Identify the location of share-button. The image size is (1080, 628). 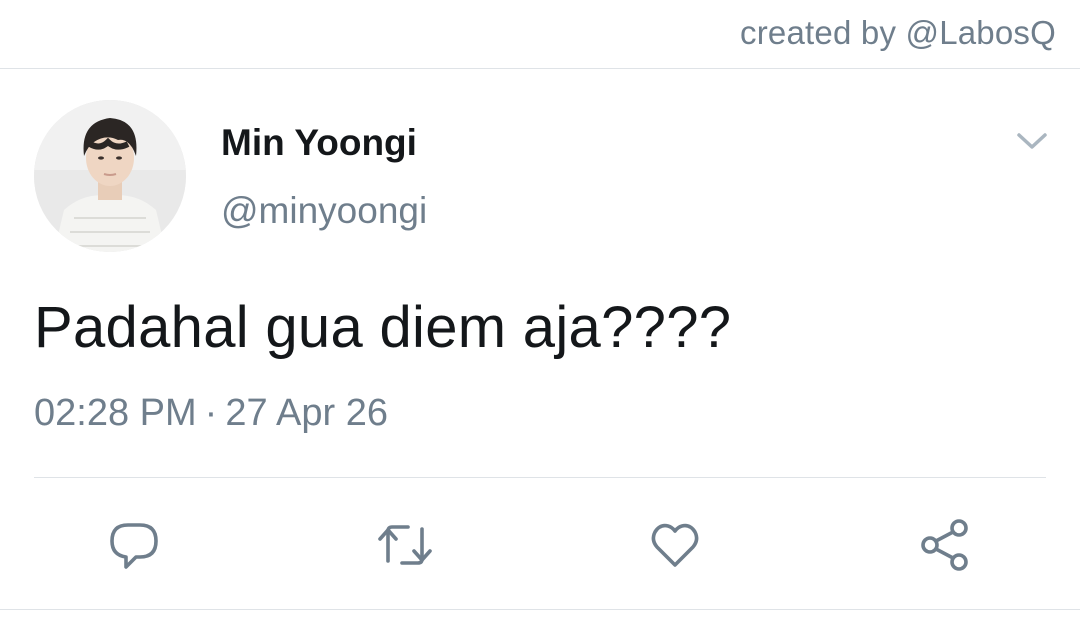
(945, 545).